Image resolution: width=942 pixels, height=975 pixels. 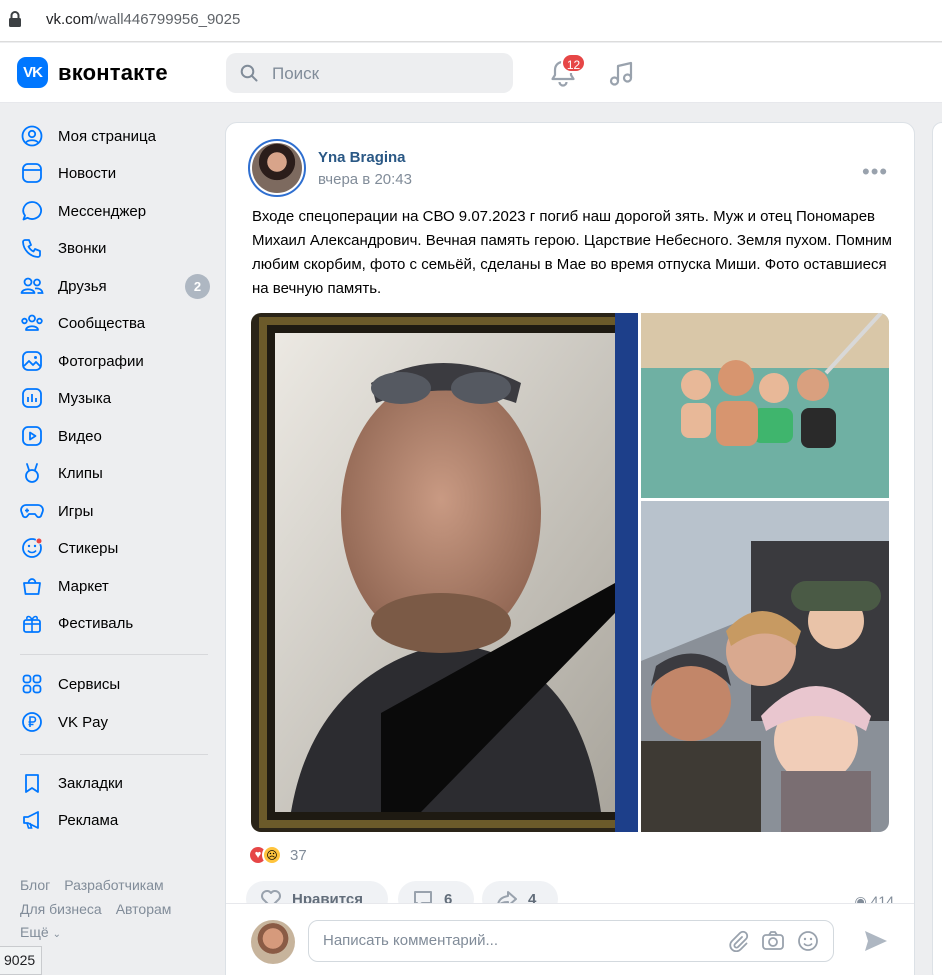 I want to click on market-icon, so click(x=32, y=586).